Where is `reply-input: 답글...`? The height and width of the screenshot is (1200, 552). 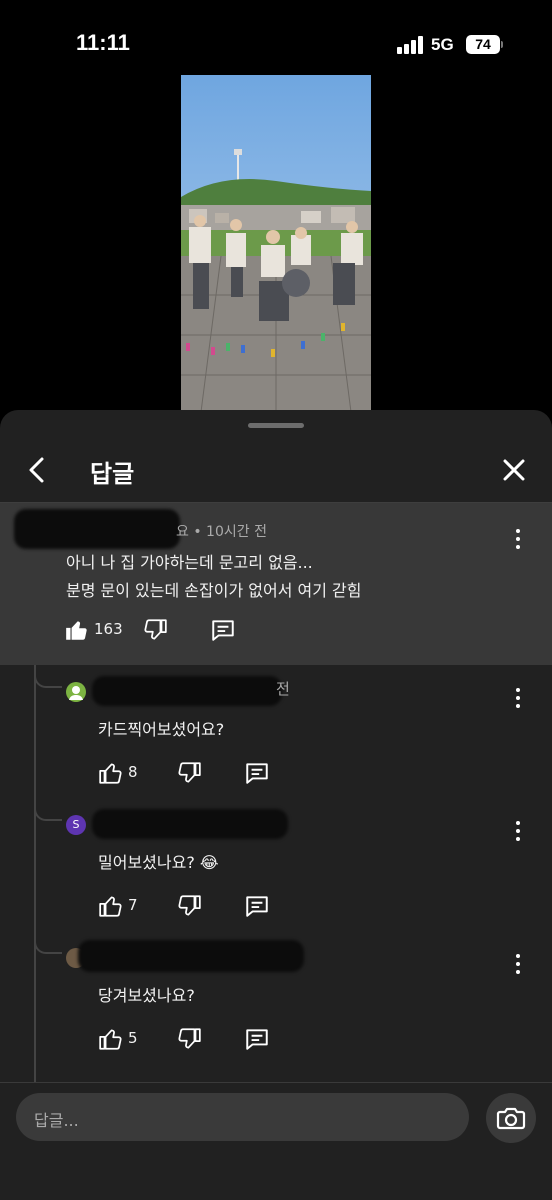
reply-input: 답글... is located at coordinates (242, 1117).